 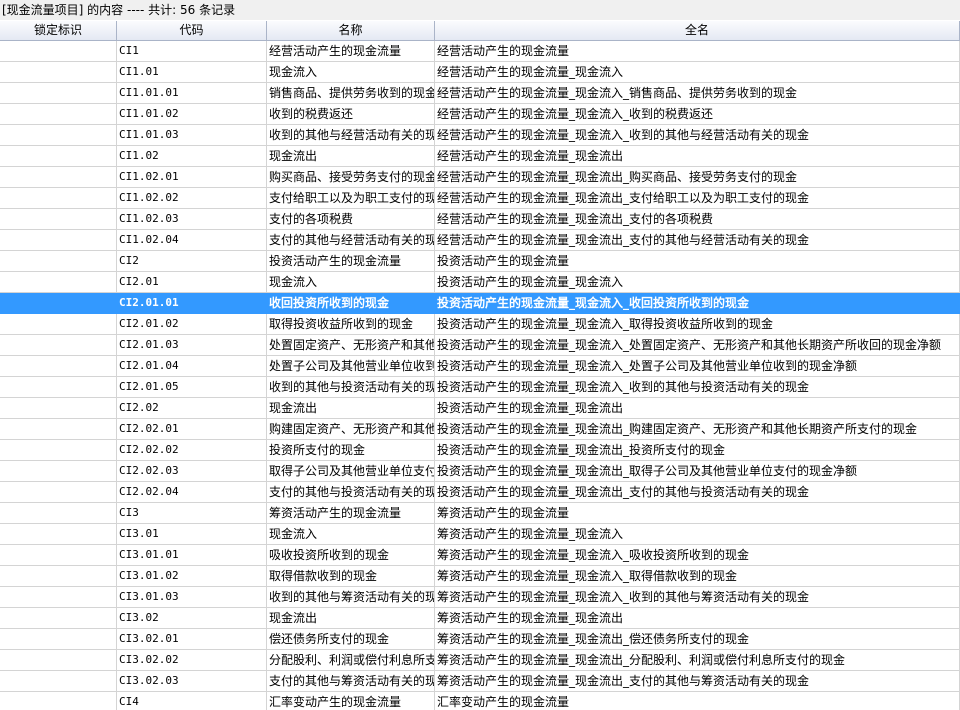 I want to click on name-cell: 收到的其他与筹资活动有关的现金, so click(x=351, y=597).